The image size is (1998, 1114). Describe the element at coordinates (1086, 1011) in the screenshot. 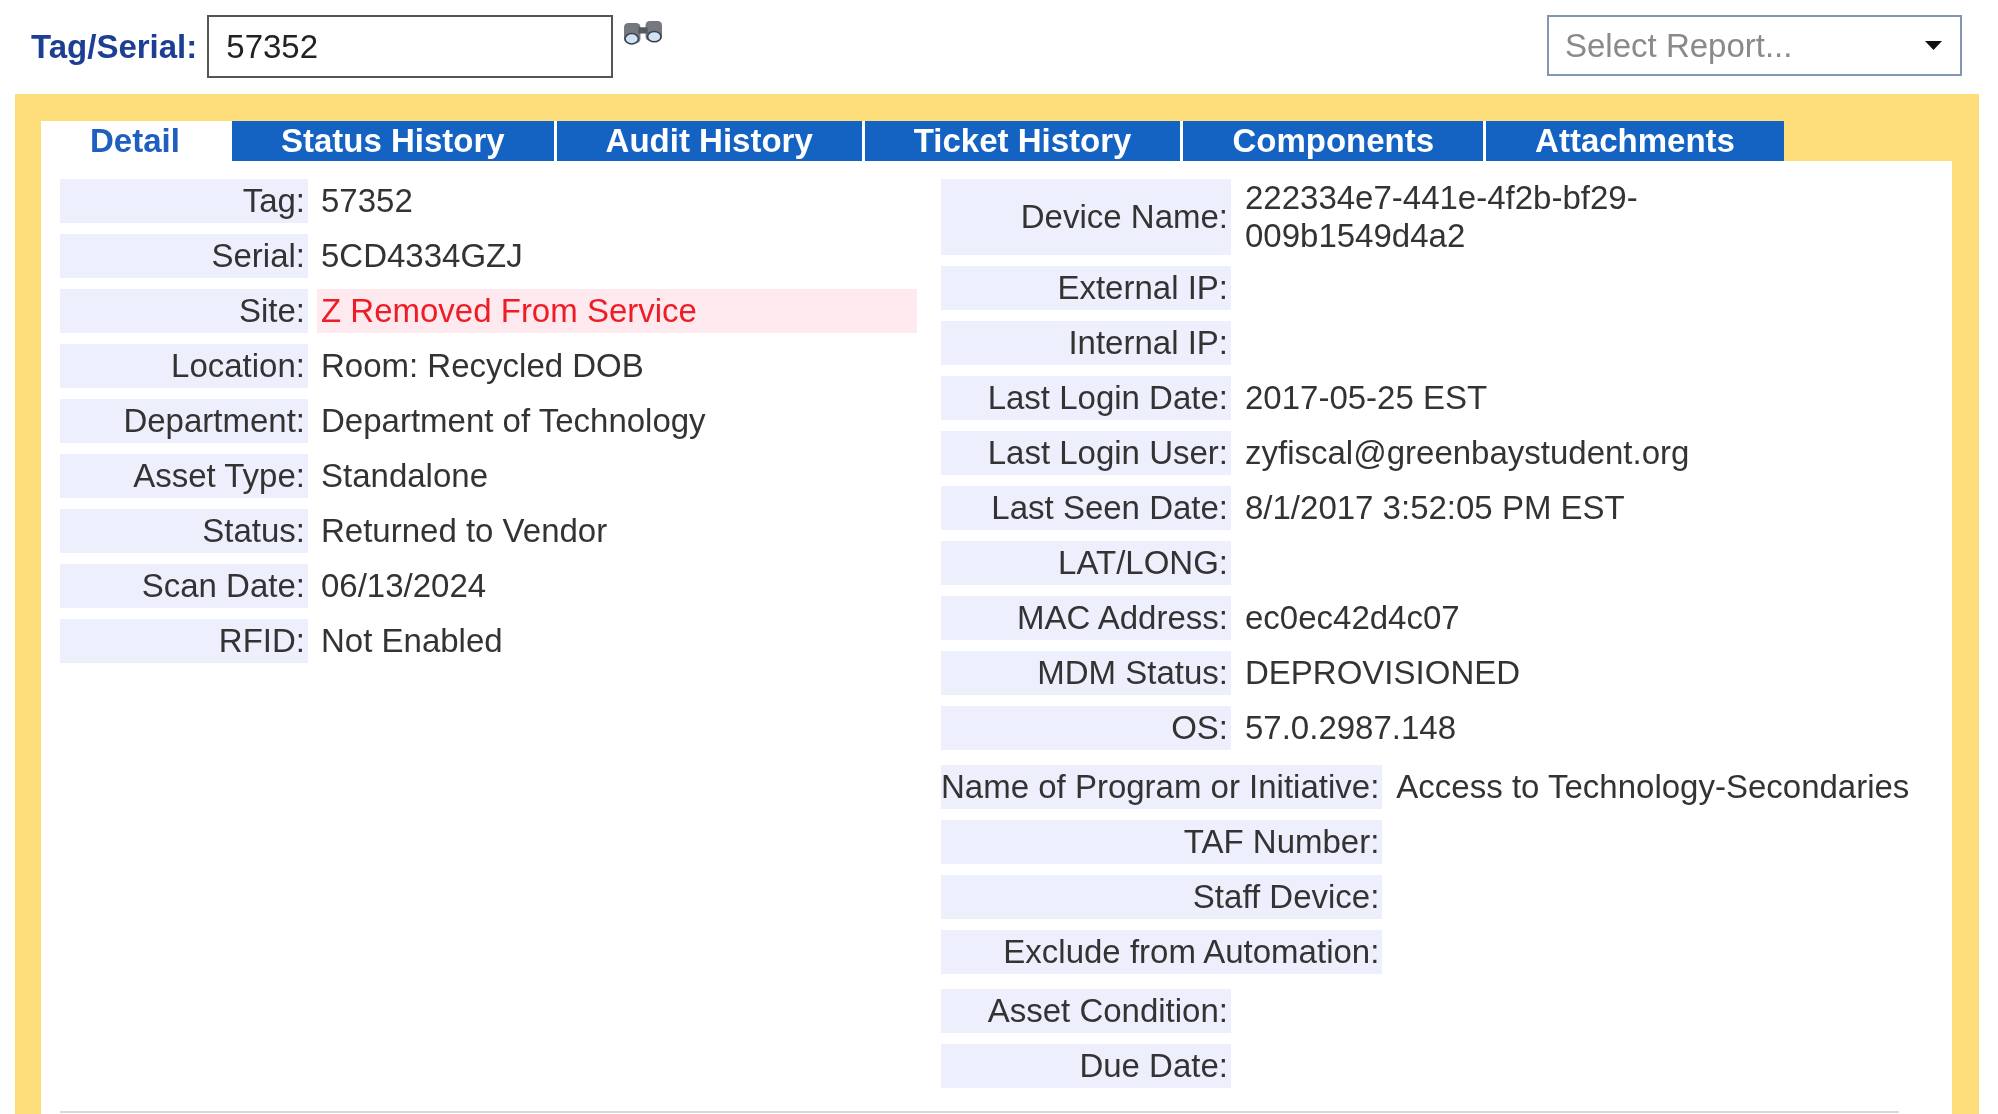

I see `field-label: Asset Condition:` at that location.